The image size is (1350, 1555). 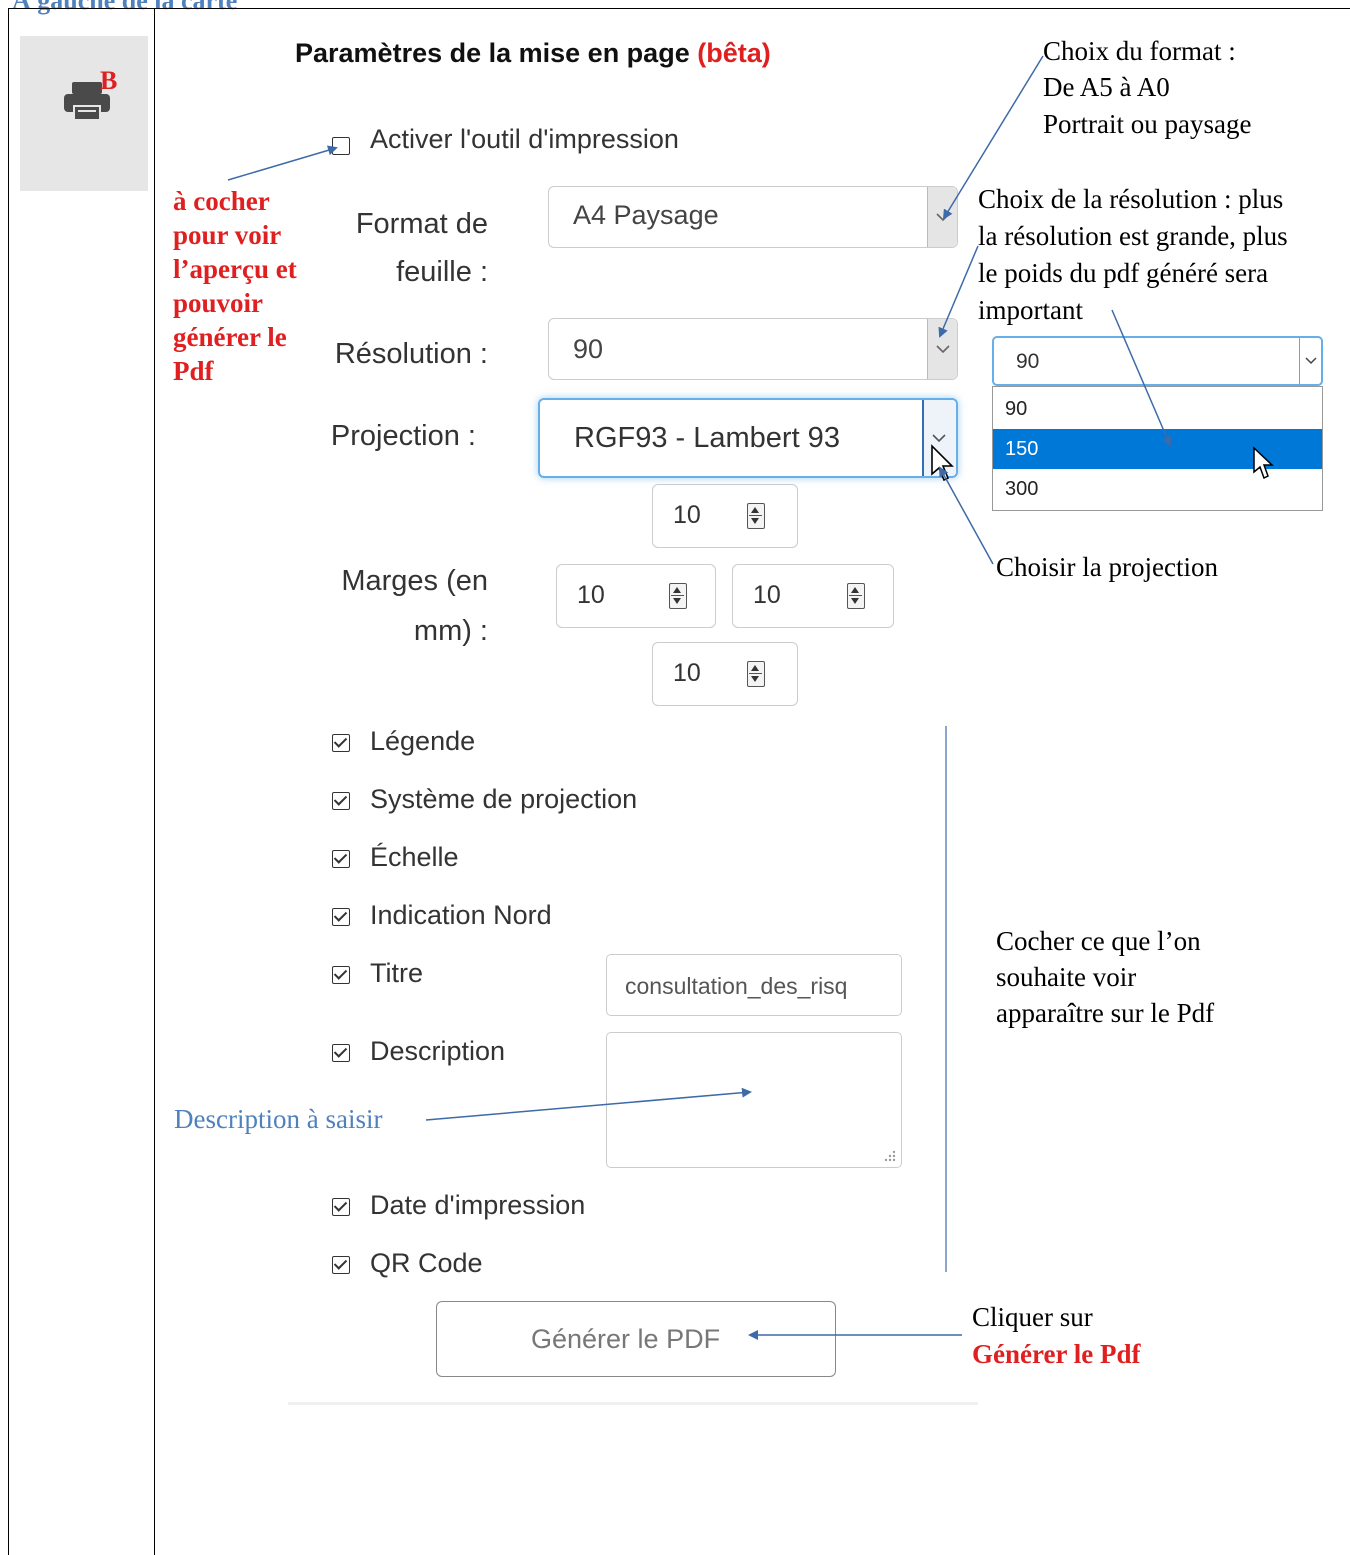 I want to click on arrow-projection-hint, so click(x=966, y=515).